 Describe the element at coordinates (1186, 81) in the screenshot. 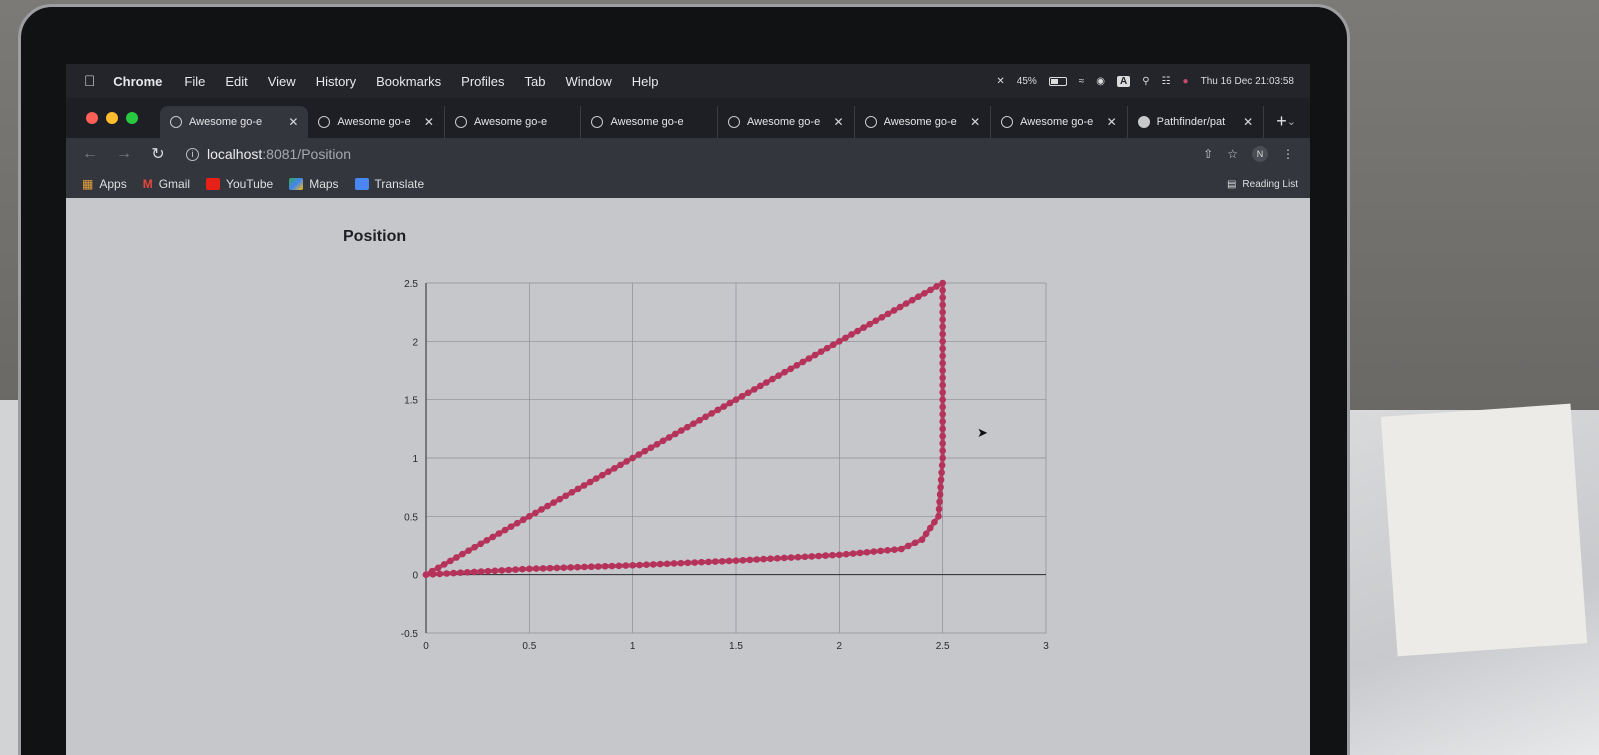

I see `siri-icon: ●` at that location.